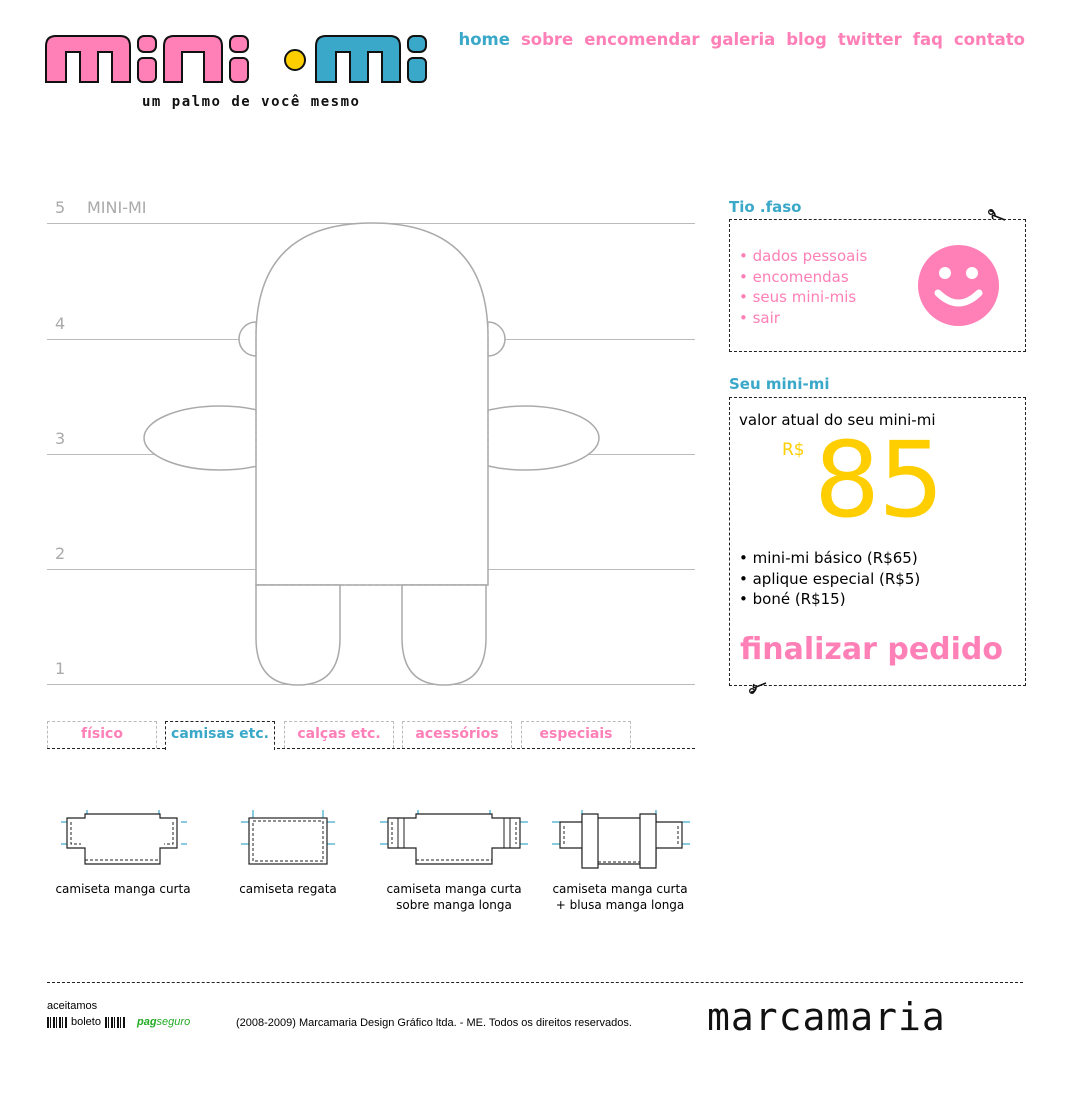 This screenshot has height=1098, width=1065. I want to click on measure-number-2: 2, so click(60, 553).